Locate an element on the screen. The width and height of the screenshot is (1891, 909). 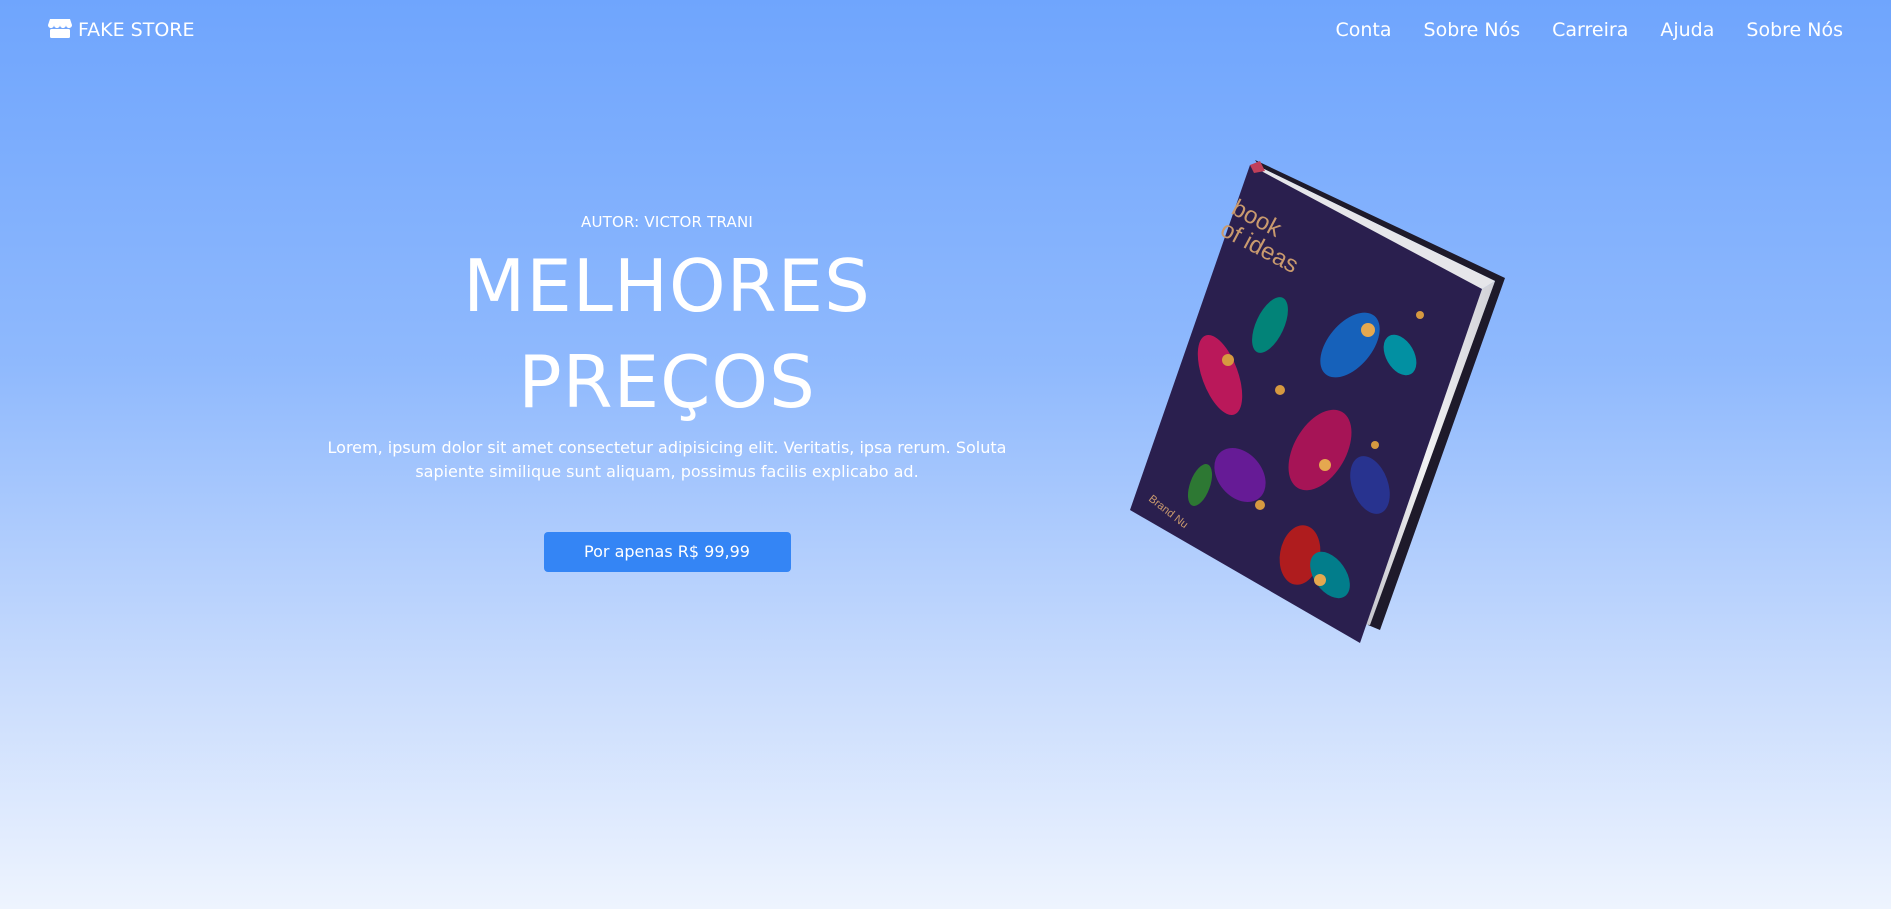
nav-link-conta: Conta is located at coordinates (1364, 30).